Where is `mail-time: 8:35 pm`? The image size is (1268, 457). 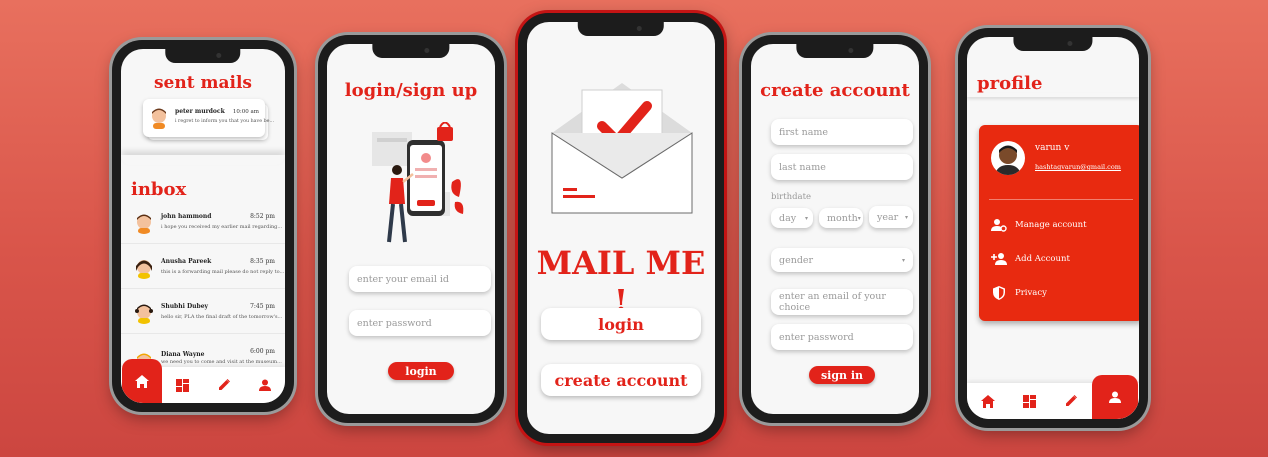 mail-time: 8:35 pm is located at coordinates (262, 261).